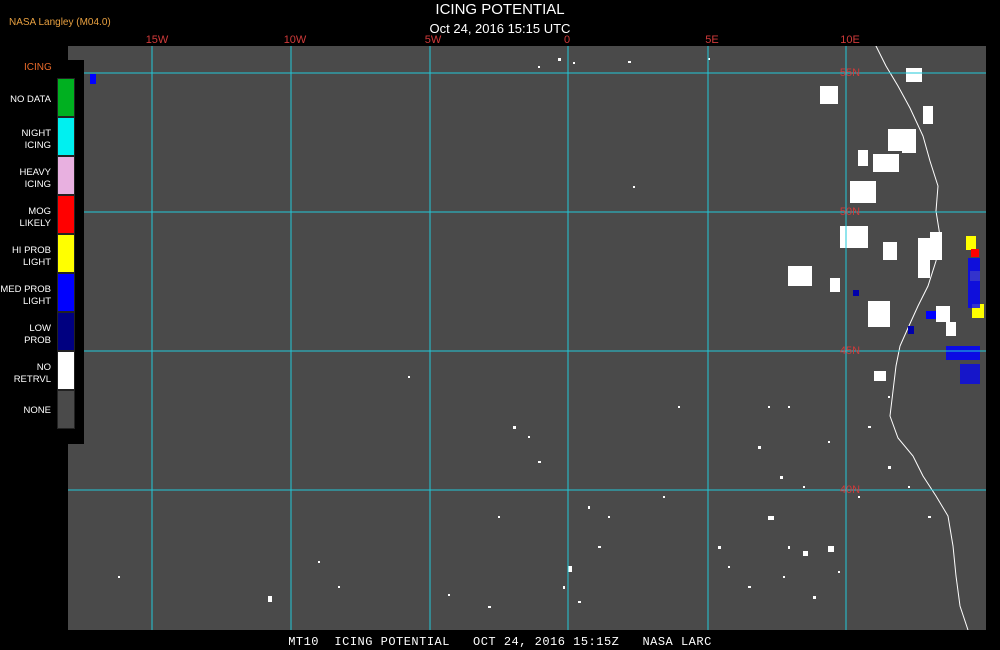 Image resolution: width=1000 pixels, height=650 pixels. I want to click on lon-label-5w: 5W, so click(433, 40).